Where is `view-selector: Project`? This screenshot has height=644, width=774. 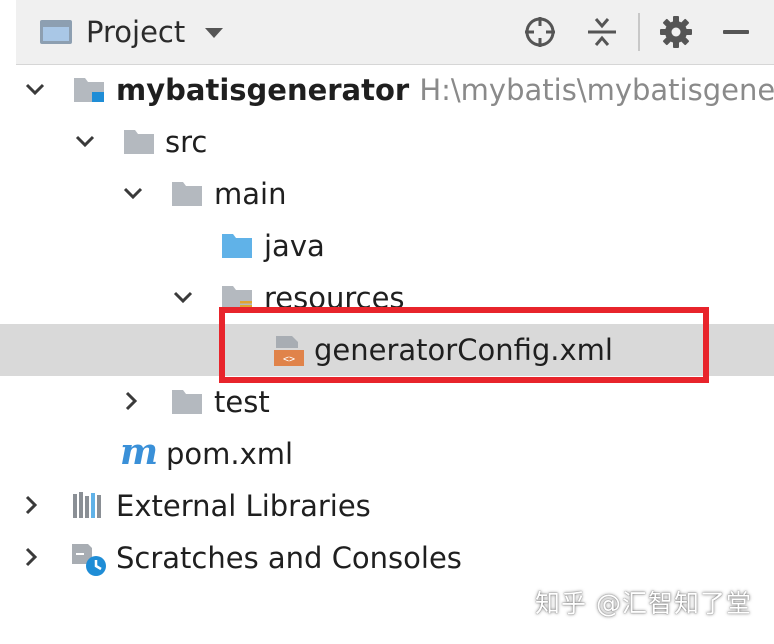 view-selector: Project is located at coordinates (132, 32).